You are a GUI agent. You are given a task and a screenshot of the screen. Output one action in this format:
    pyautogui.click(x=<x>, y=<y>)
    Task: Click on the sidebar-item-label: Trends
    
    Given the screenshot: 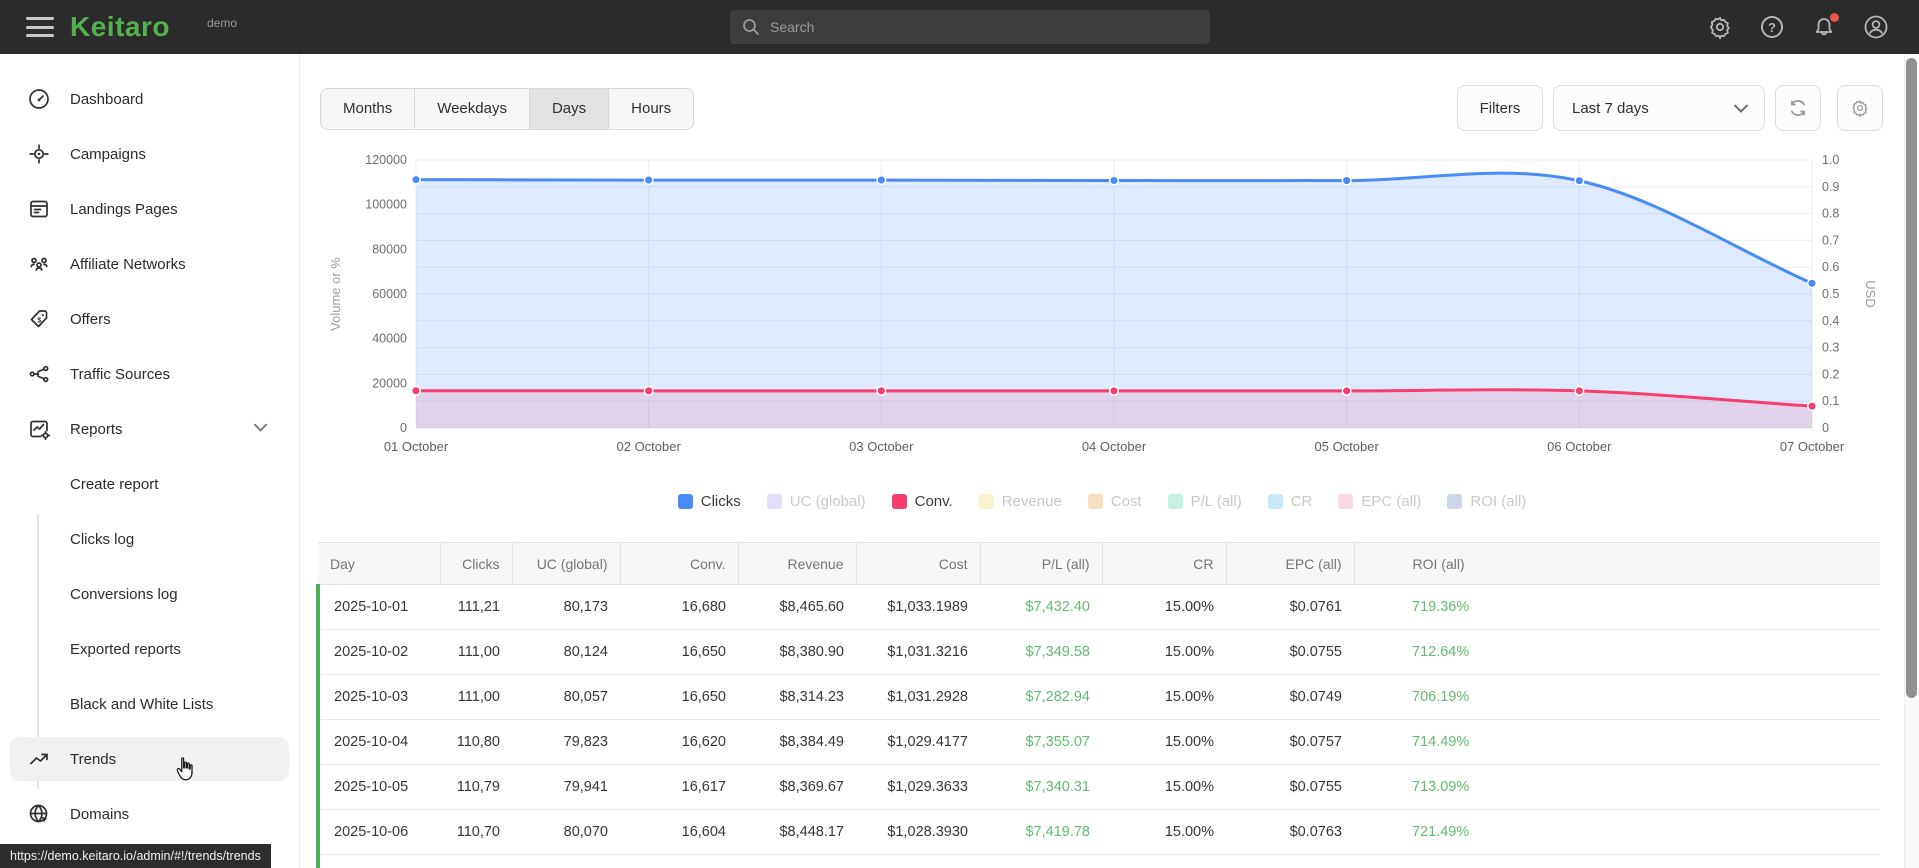 What is the action you would take?
    pyautogui.click(x=93, y=759)
    